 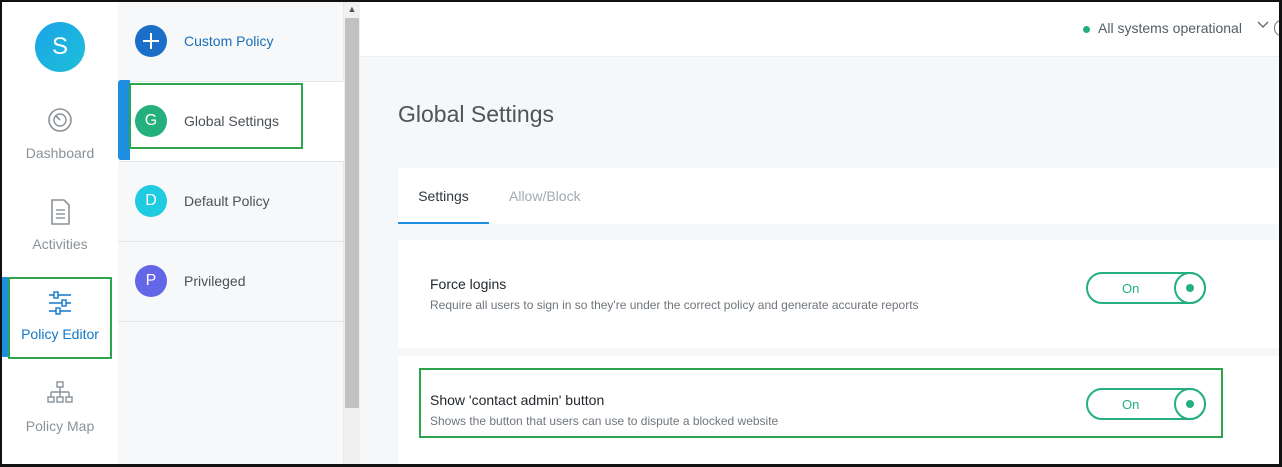 I want to click on policy-item-global-settings: G Global Settings, so click(x=231, y=122).